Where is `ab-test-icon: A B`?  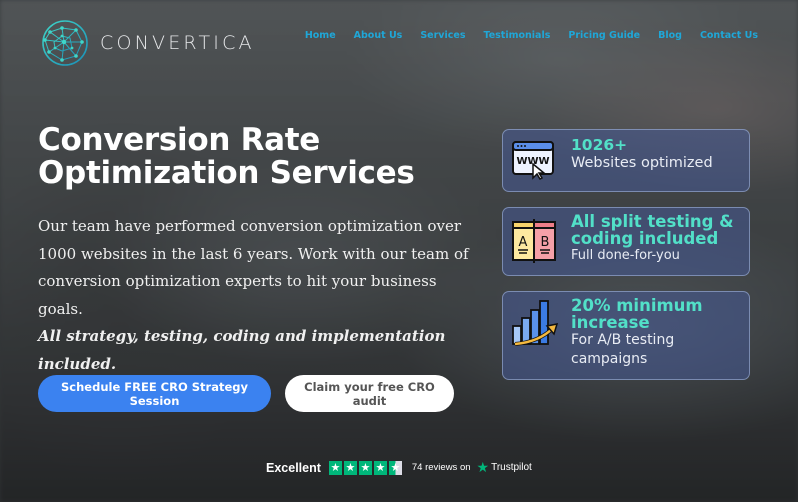
ab-test-icon: A B is located at coordinates (534, 241).